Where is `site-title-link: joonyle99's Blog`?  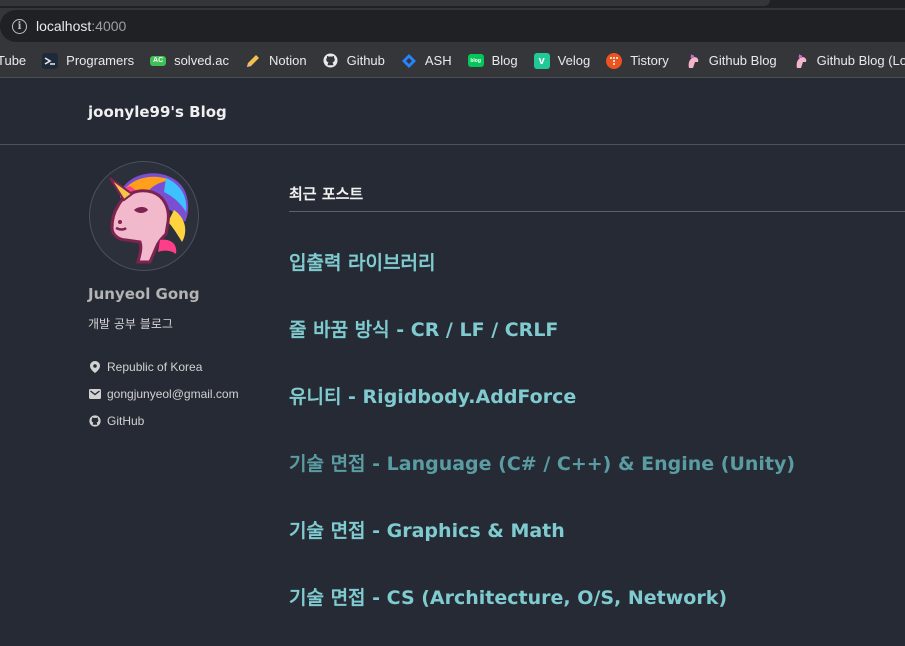
site-title-link: joonyle99's Blog is located at coordinates (157, 112).